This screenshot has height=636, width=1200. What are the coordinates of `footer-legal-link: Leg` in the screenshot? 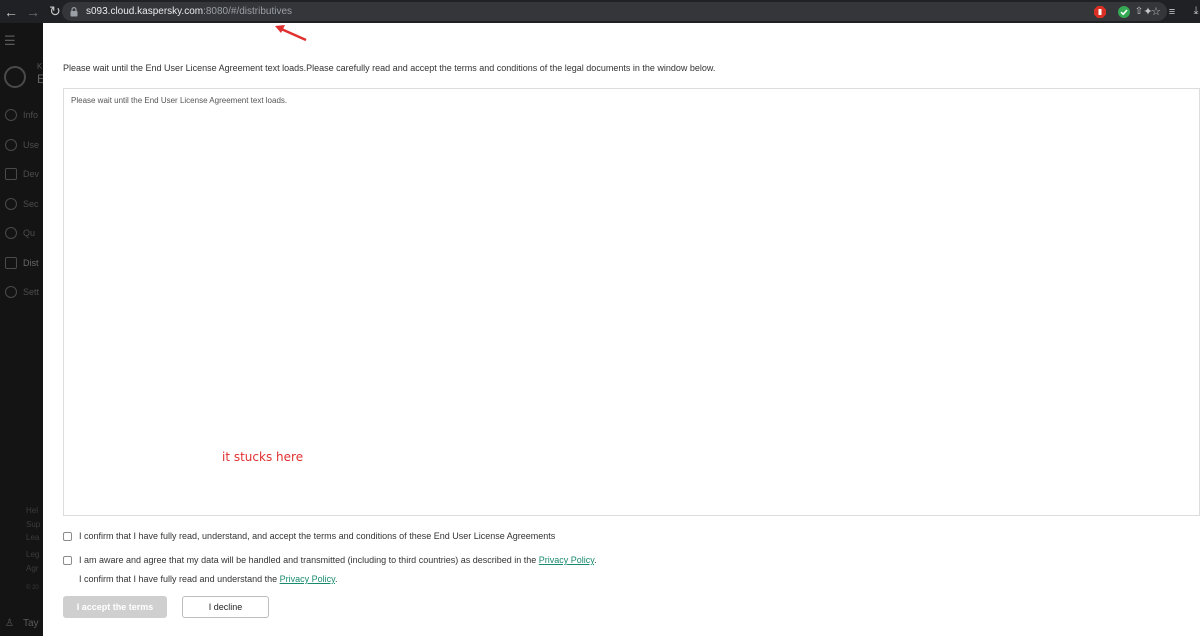 It's located at (32, 554).